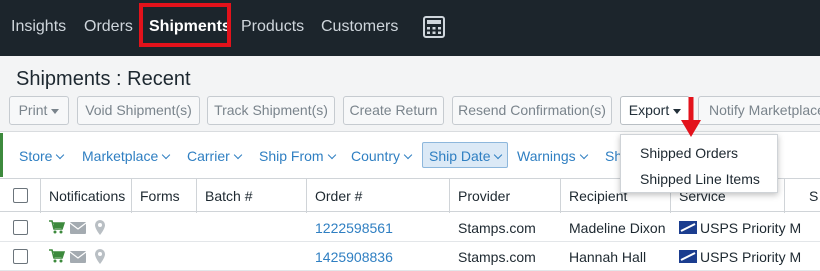  I want to click on track-shipment-button: Track Shipment(s), so click(271, 110).